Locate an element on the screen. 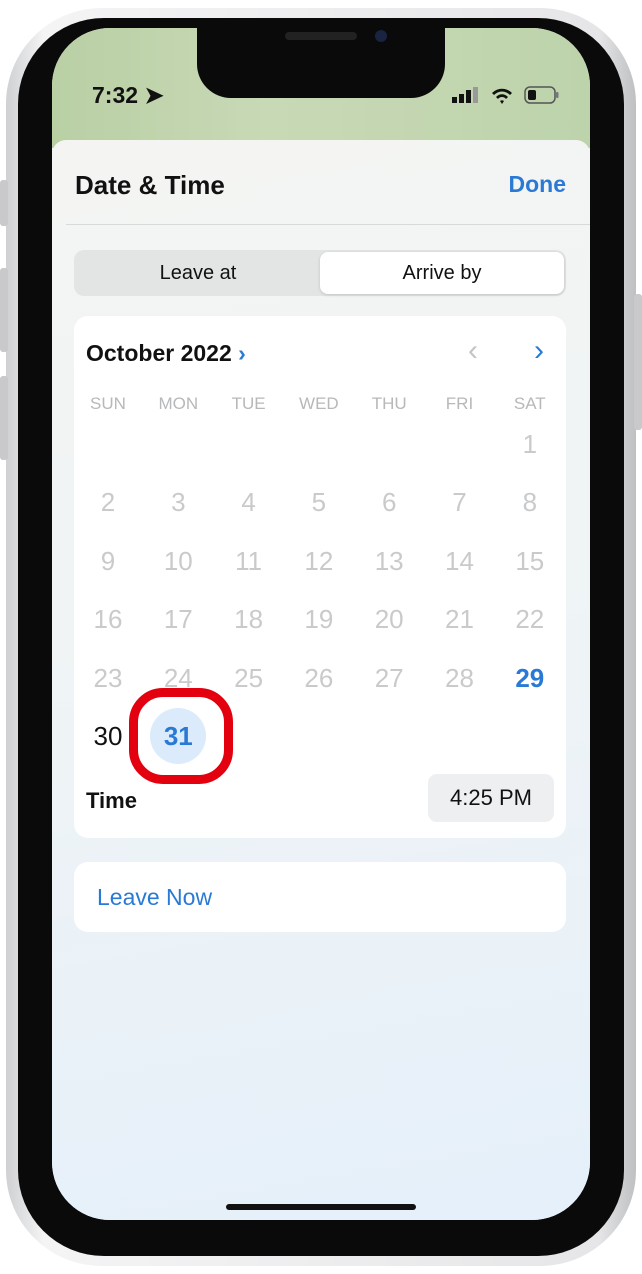 This screenshot has height=1274, width=642. previous-month-button: ‹ is located at coordinates (473, 351).